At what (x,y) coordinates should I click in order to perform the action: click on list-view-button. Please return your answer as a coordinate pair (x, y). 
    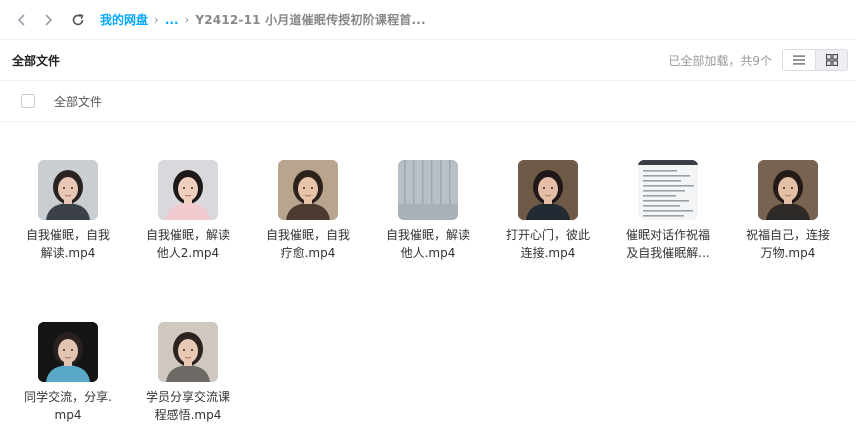
    Looking at the image, I should click on (799, 60).